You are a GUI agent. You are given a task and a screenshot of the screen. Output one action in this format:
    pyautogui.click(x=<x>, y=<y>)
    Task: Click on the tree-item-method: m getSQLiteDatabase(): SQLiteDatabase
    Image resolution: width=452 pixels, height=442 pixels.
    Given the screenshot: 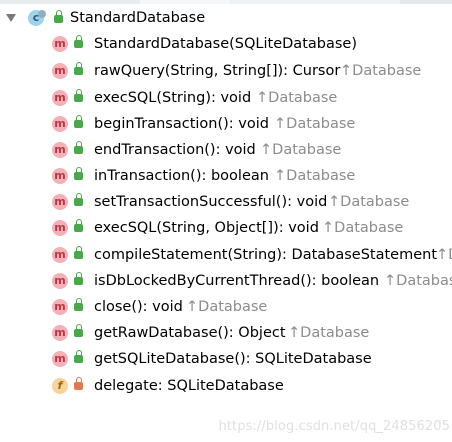 What is the action you would take?
    pyautogui.click(x=226, y=360)
    